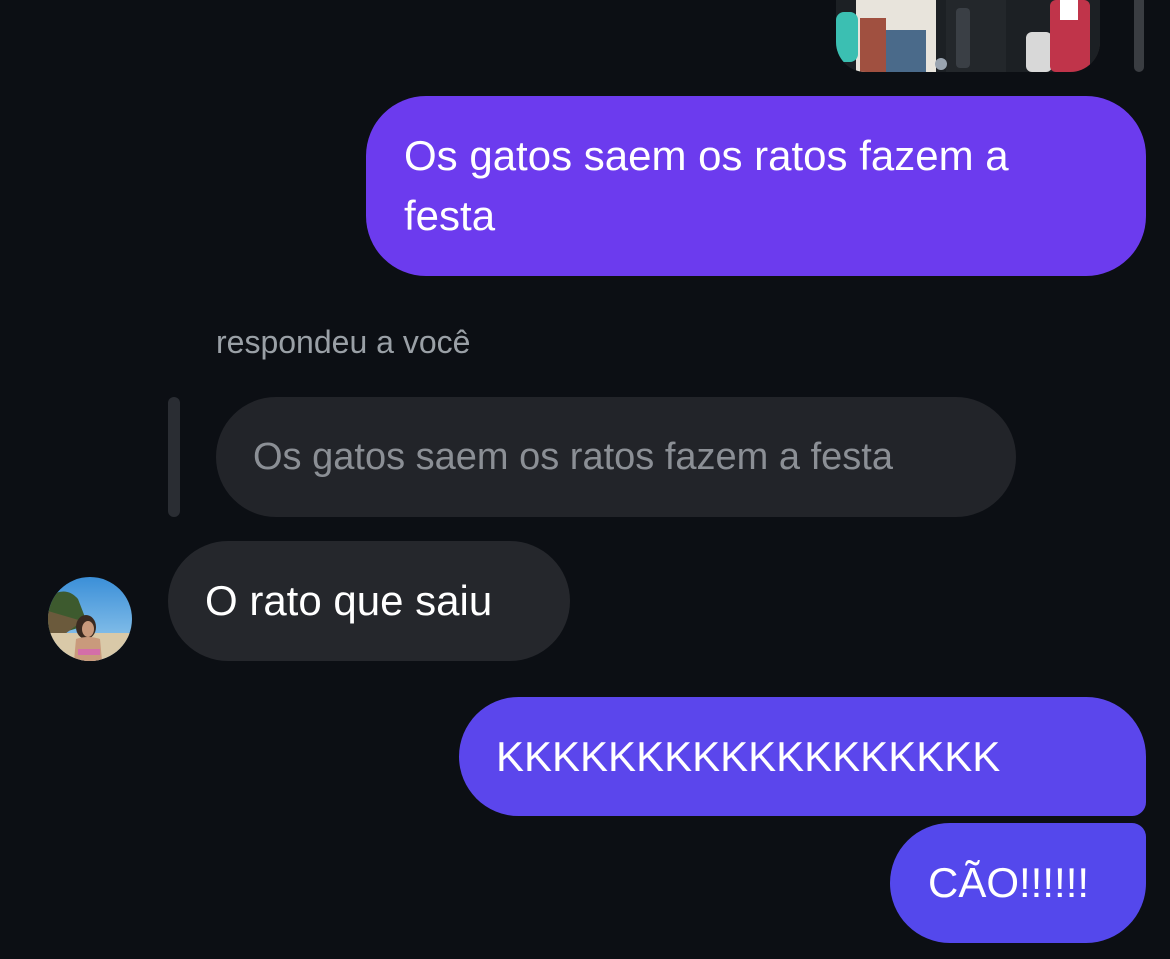 The width and height of the screenshot is (1170, 959). What do you see at coordinates (369, 601) in the screenshot?
I see `incoming-message-bubble: O rato que saiu` at bounding box center [369, 601].